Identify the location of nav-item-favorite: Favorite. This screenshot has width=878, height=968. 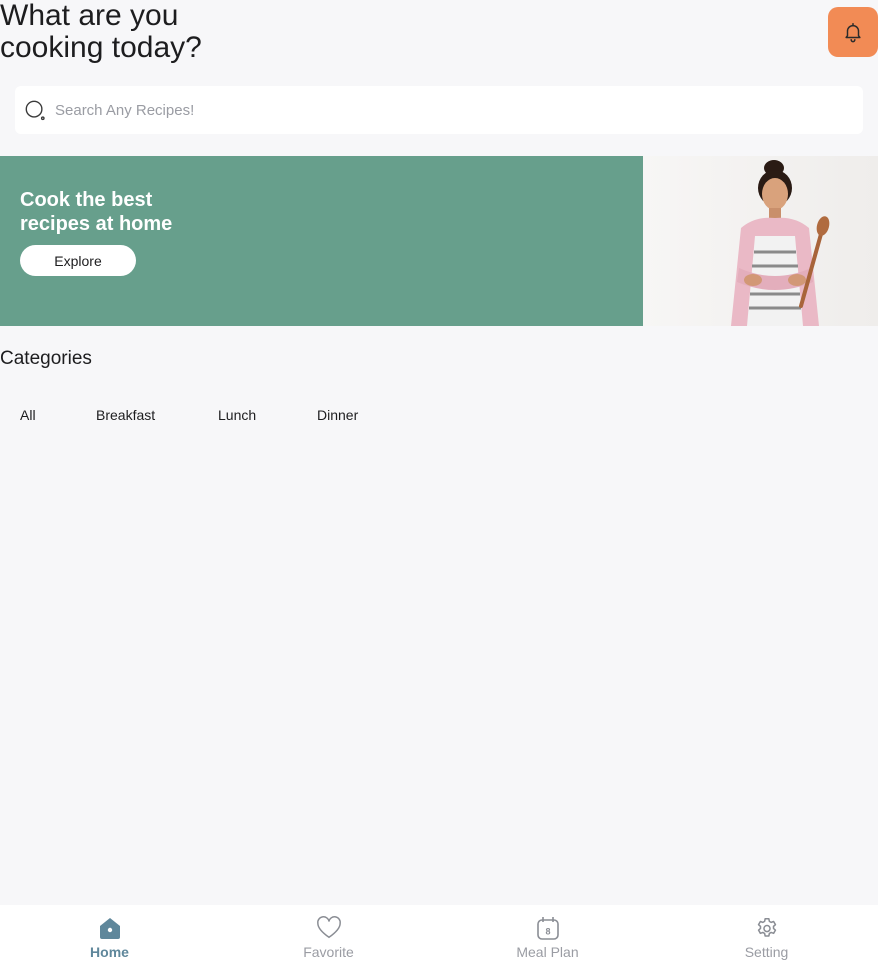
(328, 936).